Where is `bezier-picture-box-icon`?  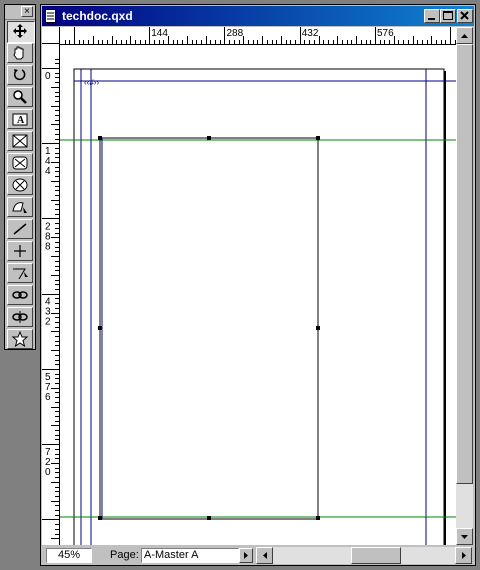
bezier-picture-box-icon is located at coordinates (19, 207).